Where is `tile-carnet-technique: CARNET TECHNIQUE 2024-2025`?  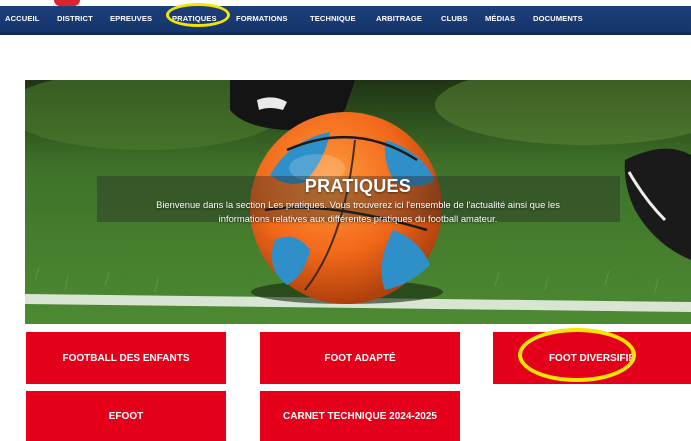
tile-carnet-technique: CARNET TECHNIQUE 2024-2025 is located at coordinates (360, 416).